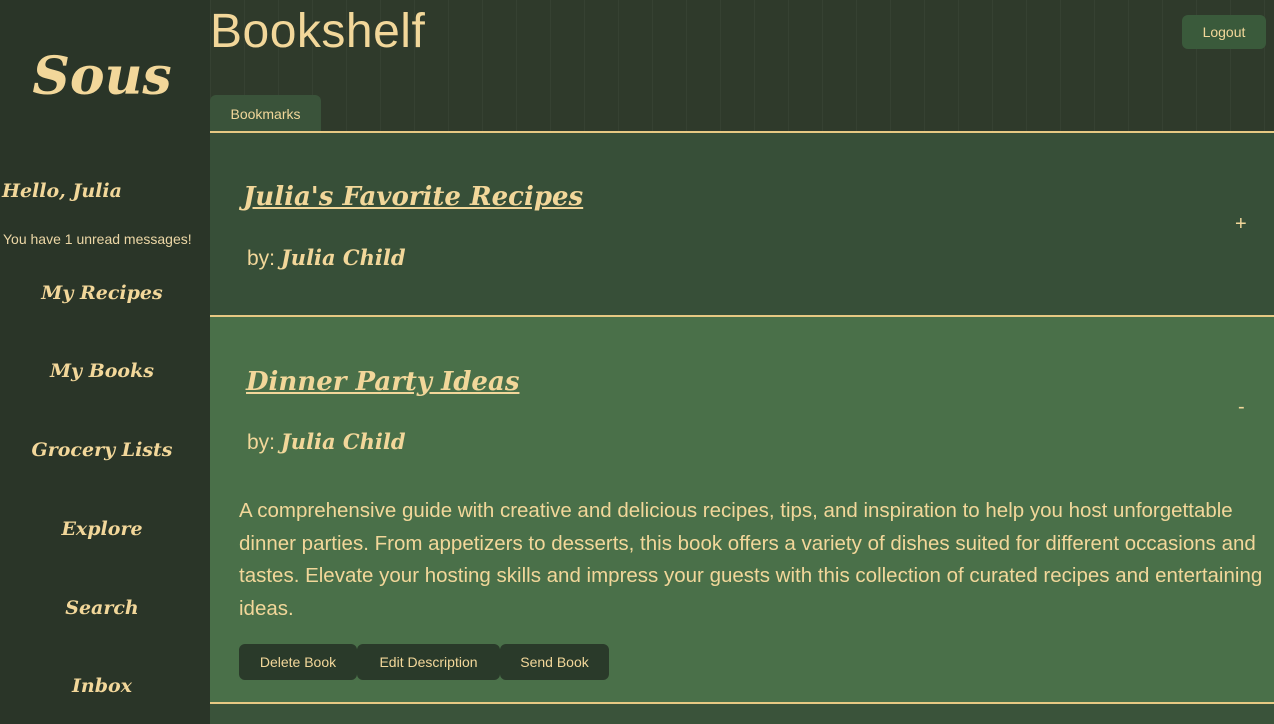  What do you see at coordinates (102, 77) in the screenshot?
I see `brand-logo: Sous` at bounding box center [102, 77].